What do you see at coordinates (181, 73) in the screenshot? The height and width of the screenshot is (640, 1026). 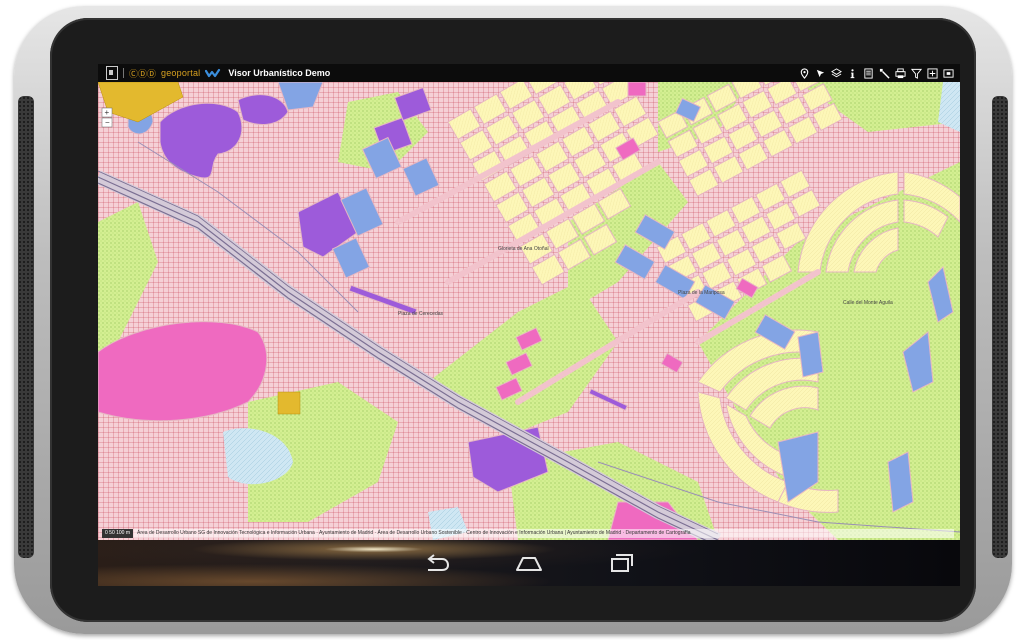 I see `brand-label: geoportal` at bounding box center [181, 73].